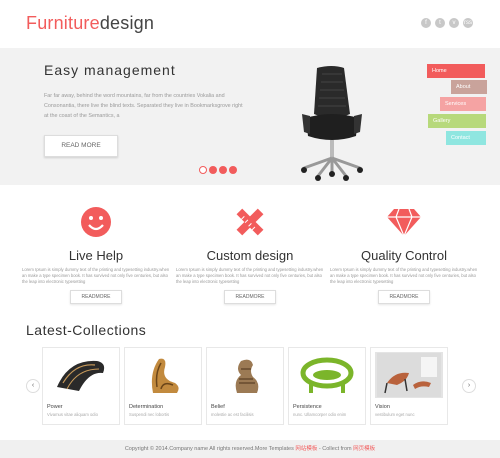  What do you see at coordinates (127, 23) in the screenshot?
I see `logo-part-design: design` at bounding box center [127, 23].